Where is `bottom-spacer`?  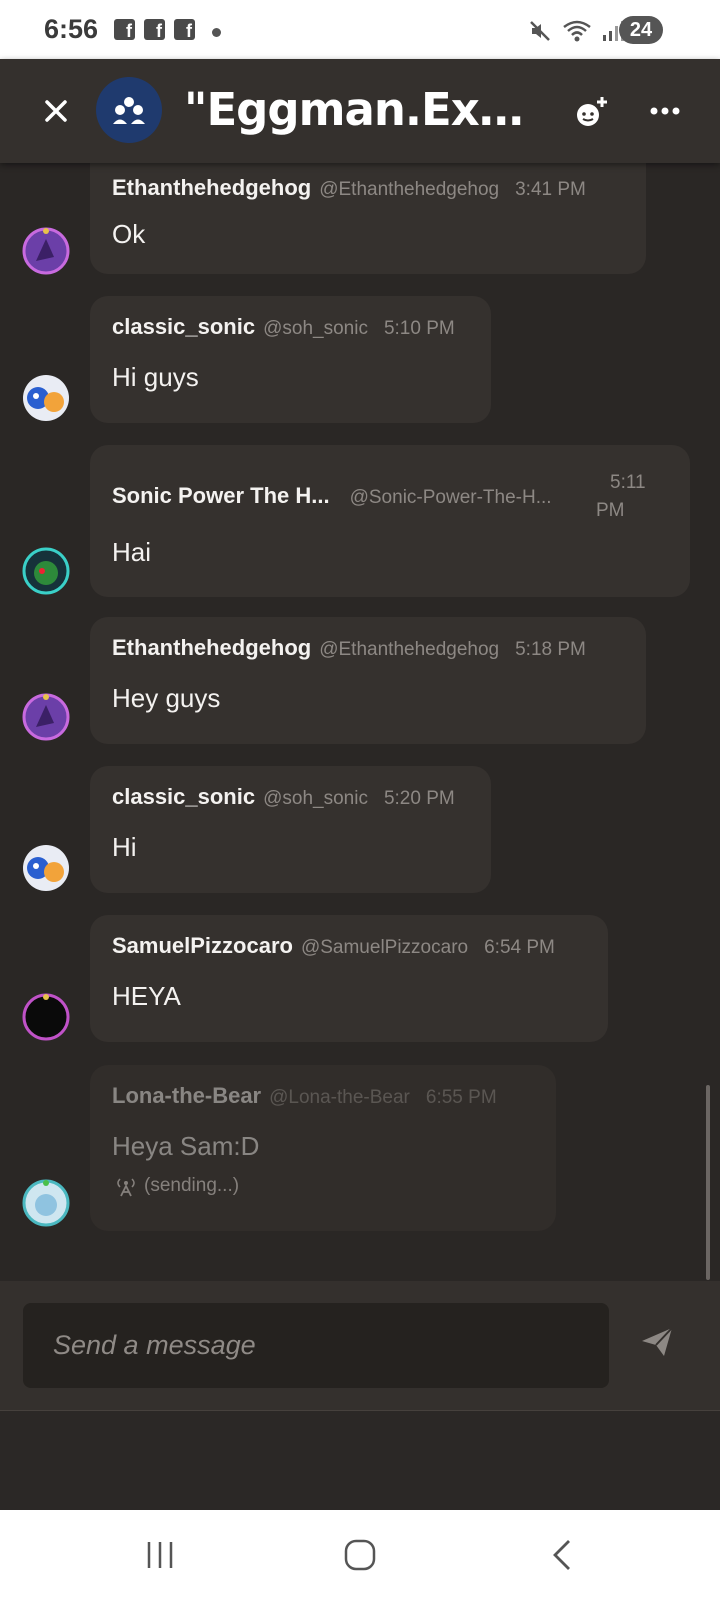
bottom-spacer is located at coordinates (360, 1460).